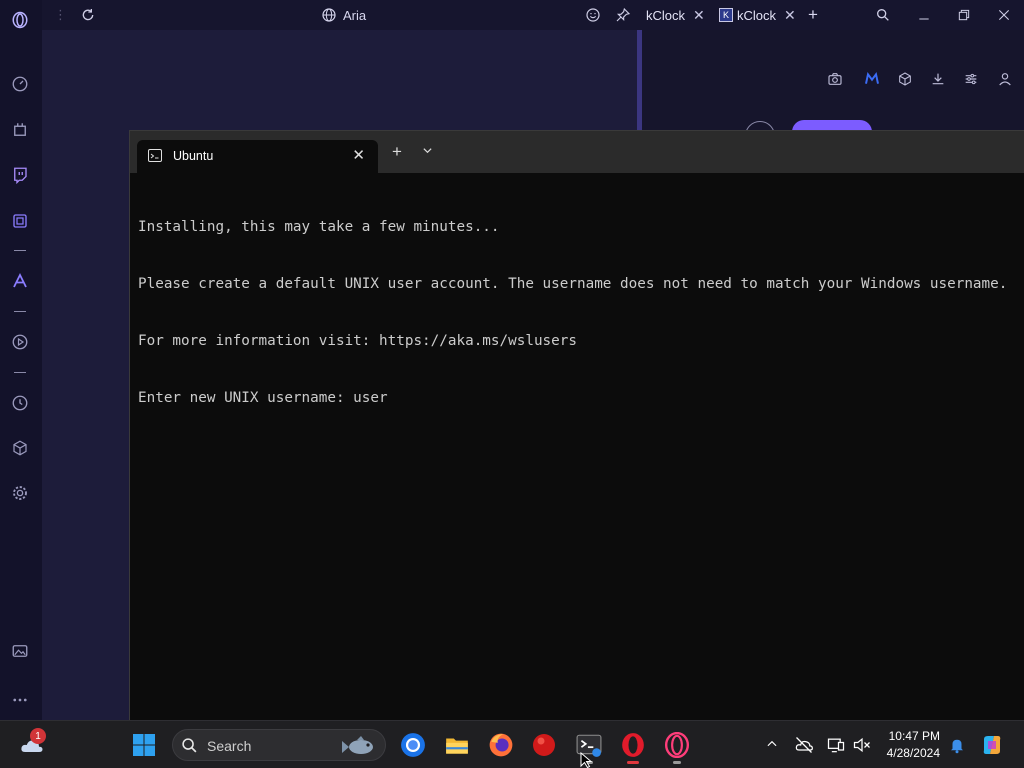 The image size is (1024, 768). I want to click on taskbar-clock-date: 4/28/2024, so click(913, 753).